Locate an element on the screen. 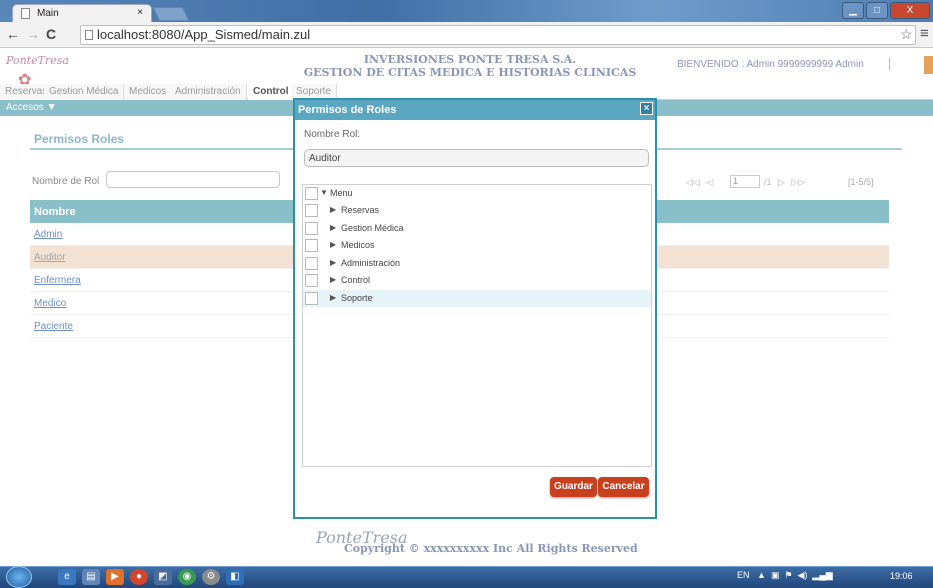 This screenshot has width=933, height=588. pager-info: [1-5/5] is located at coordinates (861, 182).